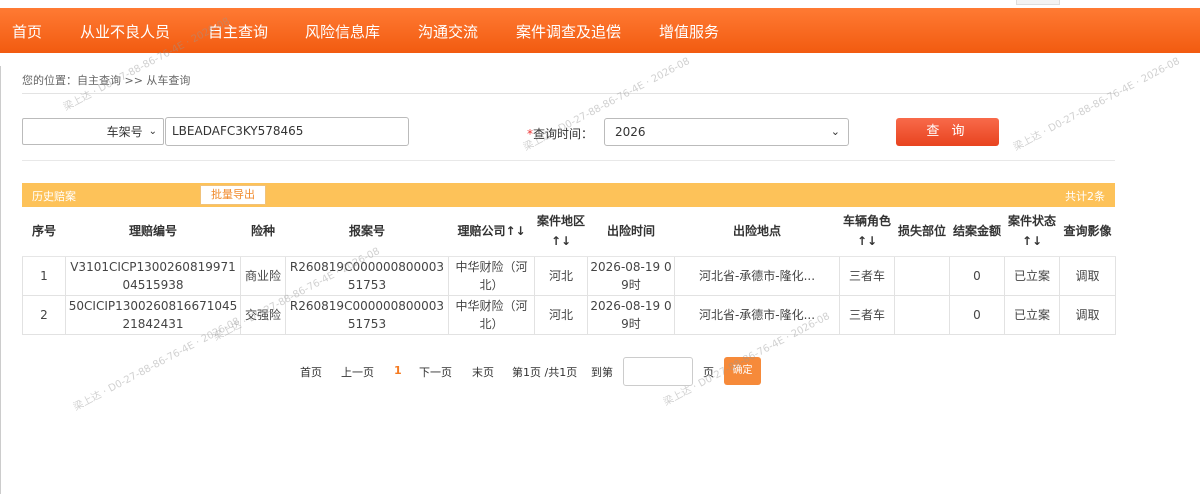 Image resolution: width=1200 pixels, height=494 pixels. What do you see at coordinates (153, 232) in the screenshot?
I see `col-header: 理赔编号` at bounding box center [153, 232].